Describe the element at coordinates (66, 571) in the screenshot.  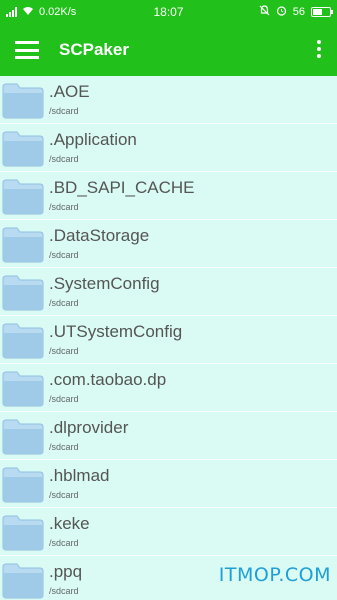
I see `file-name: .ppq` at that location.